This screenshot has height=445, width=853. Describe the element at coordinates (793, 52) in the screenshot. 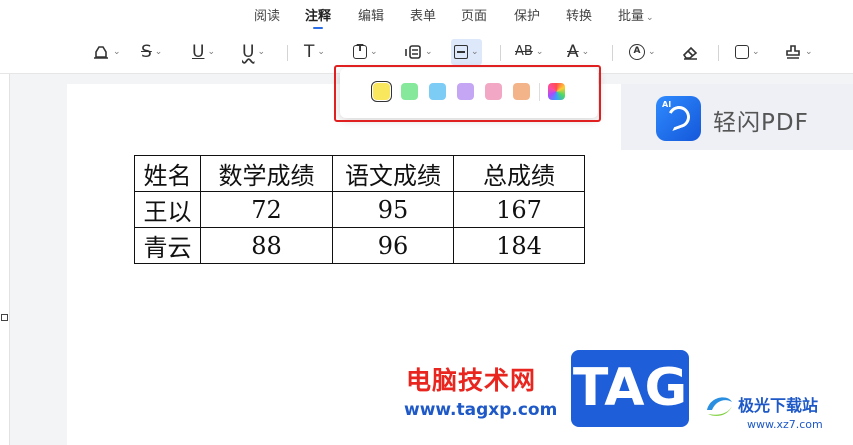

I see `stamp-icon` at that location.